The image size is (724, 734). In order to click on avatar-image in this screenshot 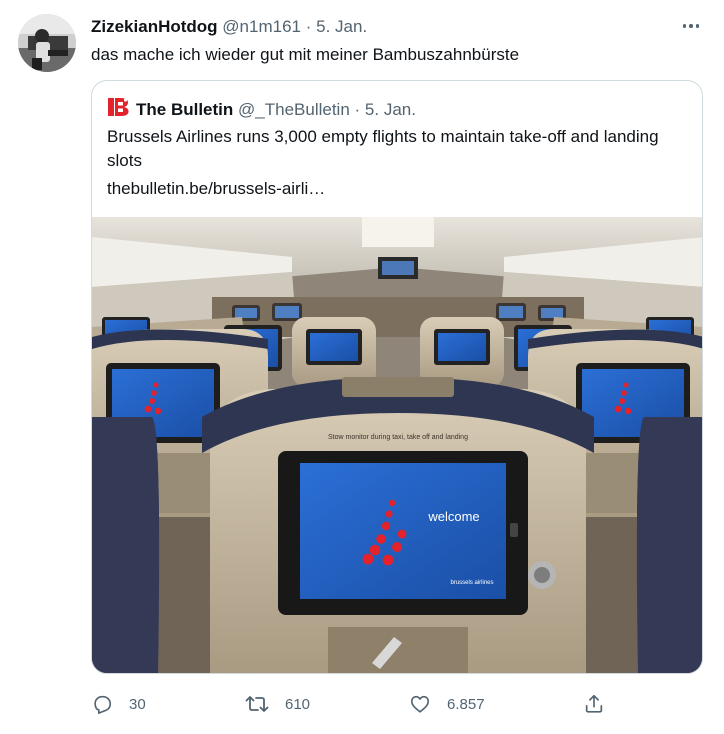, I will do `click(47, 43)`.